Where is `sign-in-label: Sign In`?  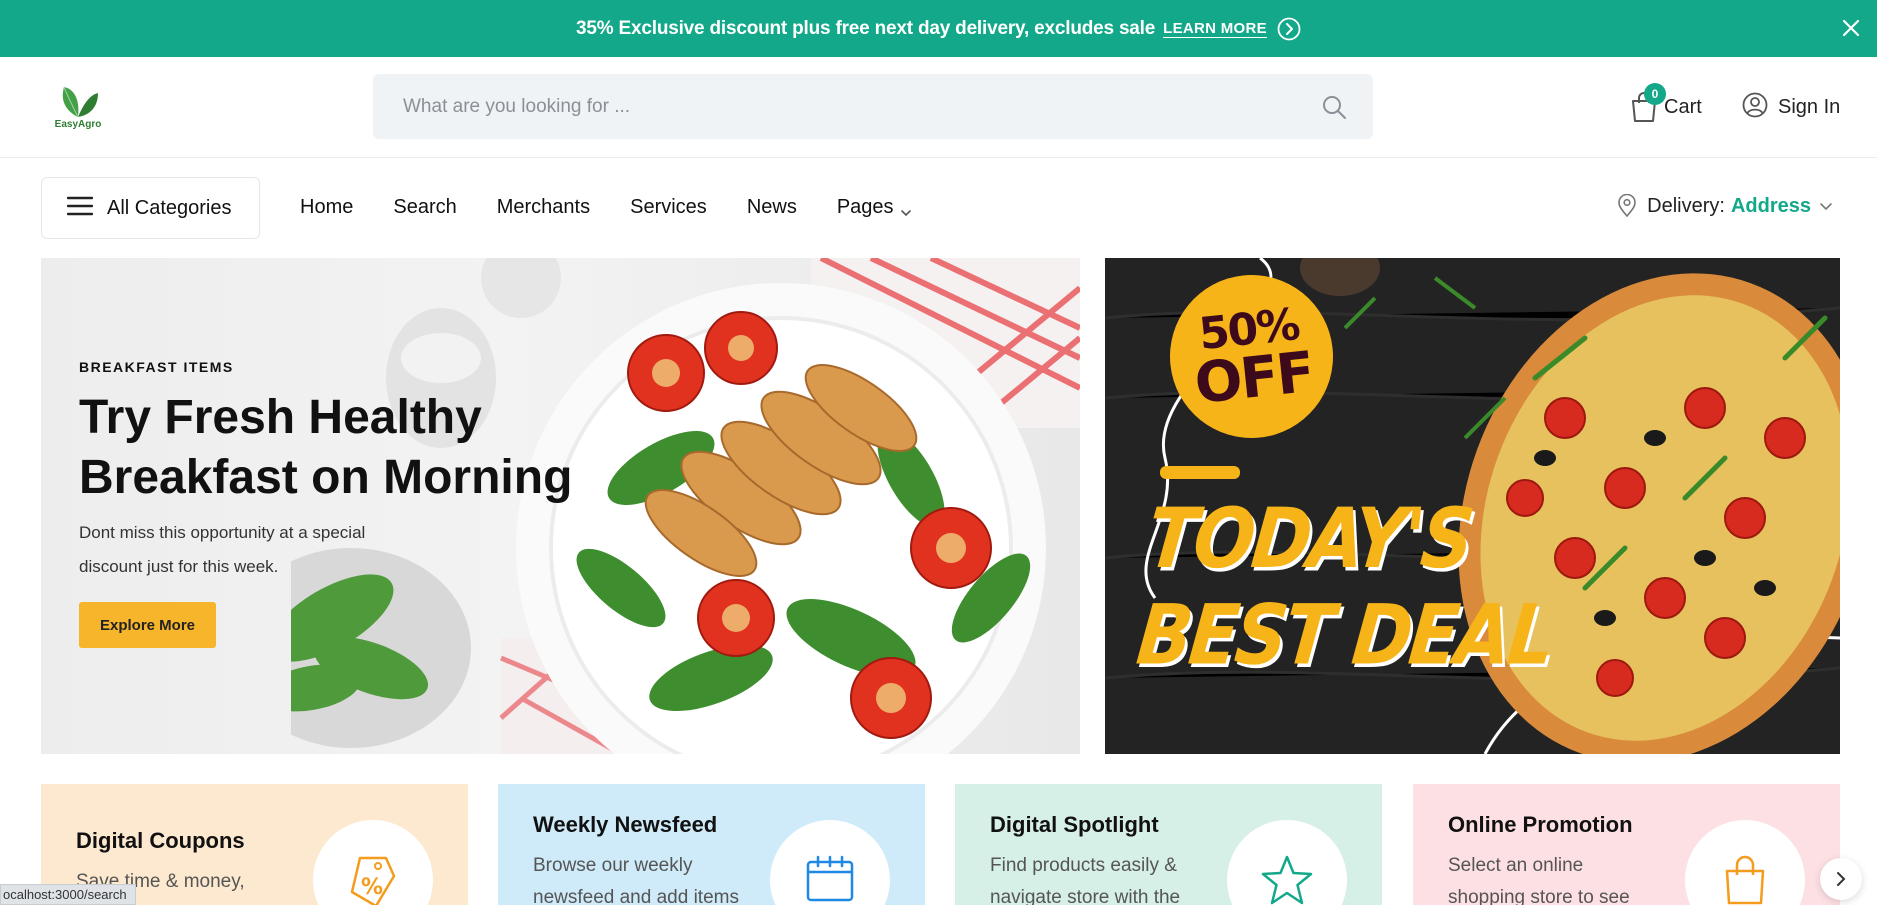 sign-in-label: Sign In is located at coordinates (1809, 106).